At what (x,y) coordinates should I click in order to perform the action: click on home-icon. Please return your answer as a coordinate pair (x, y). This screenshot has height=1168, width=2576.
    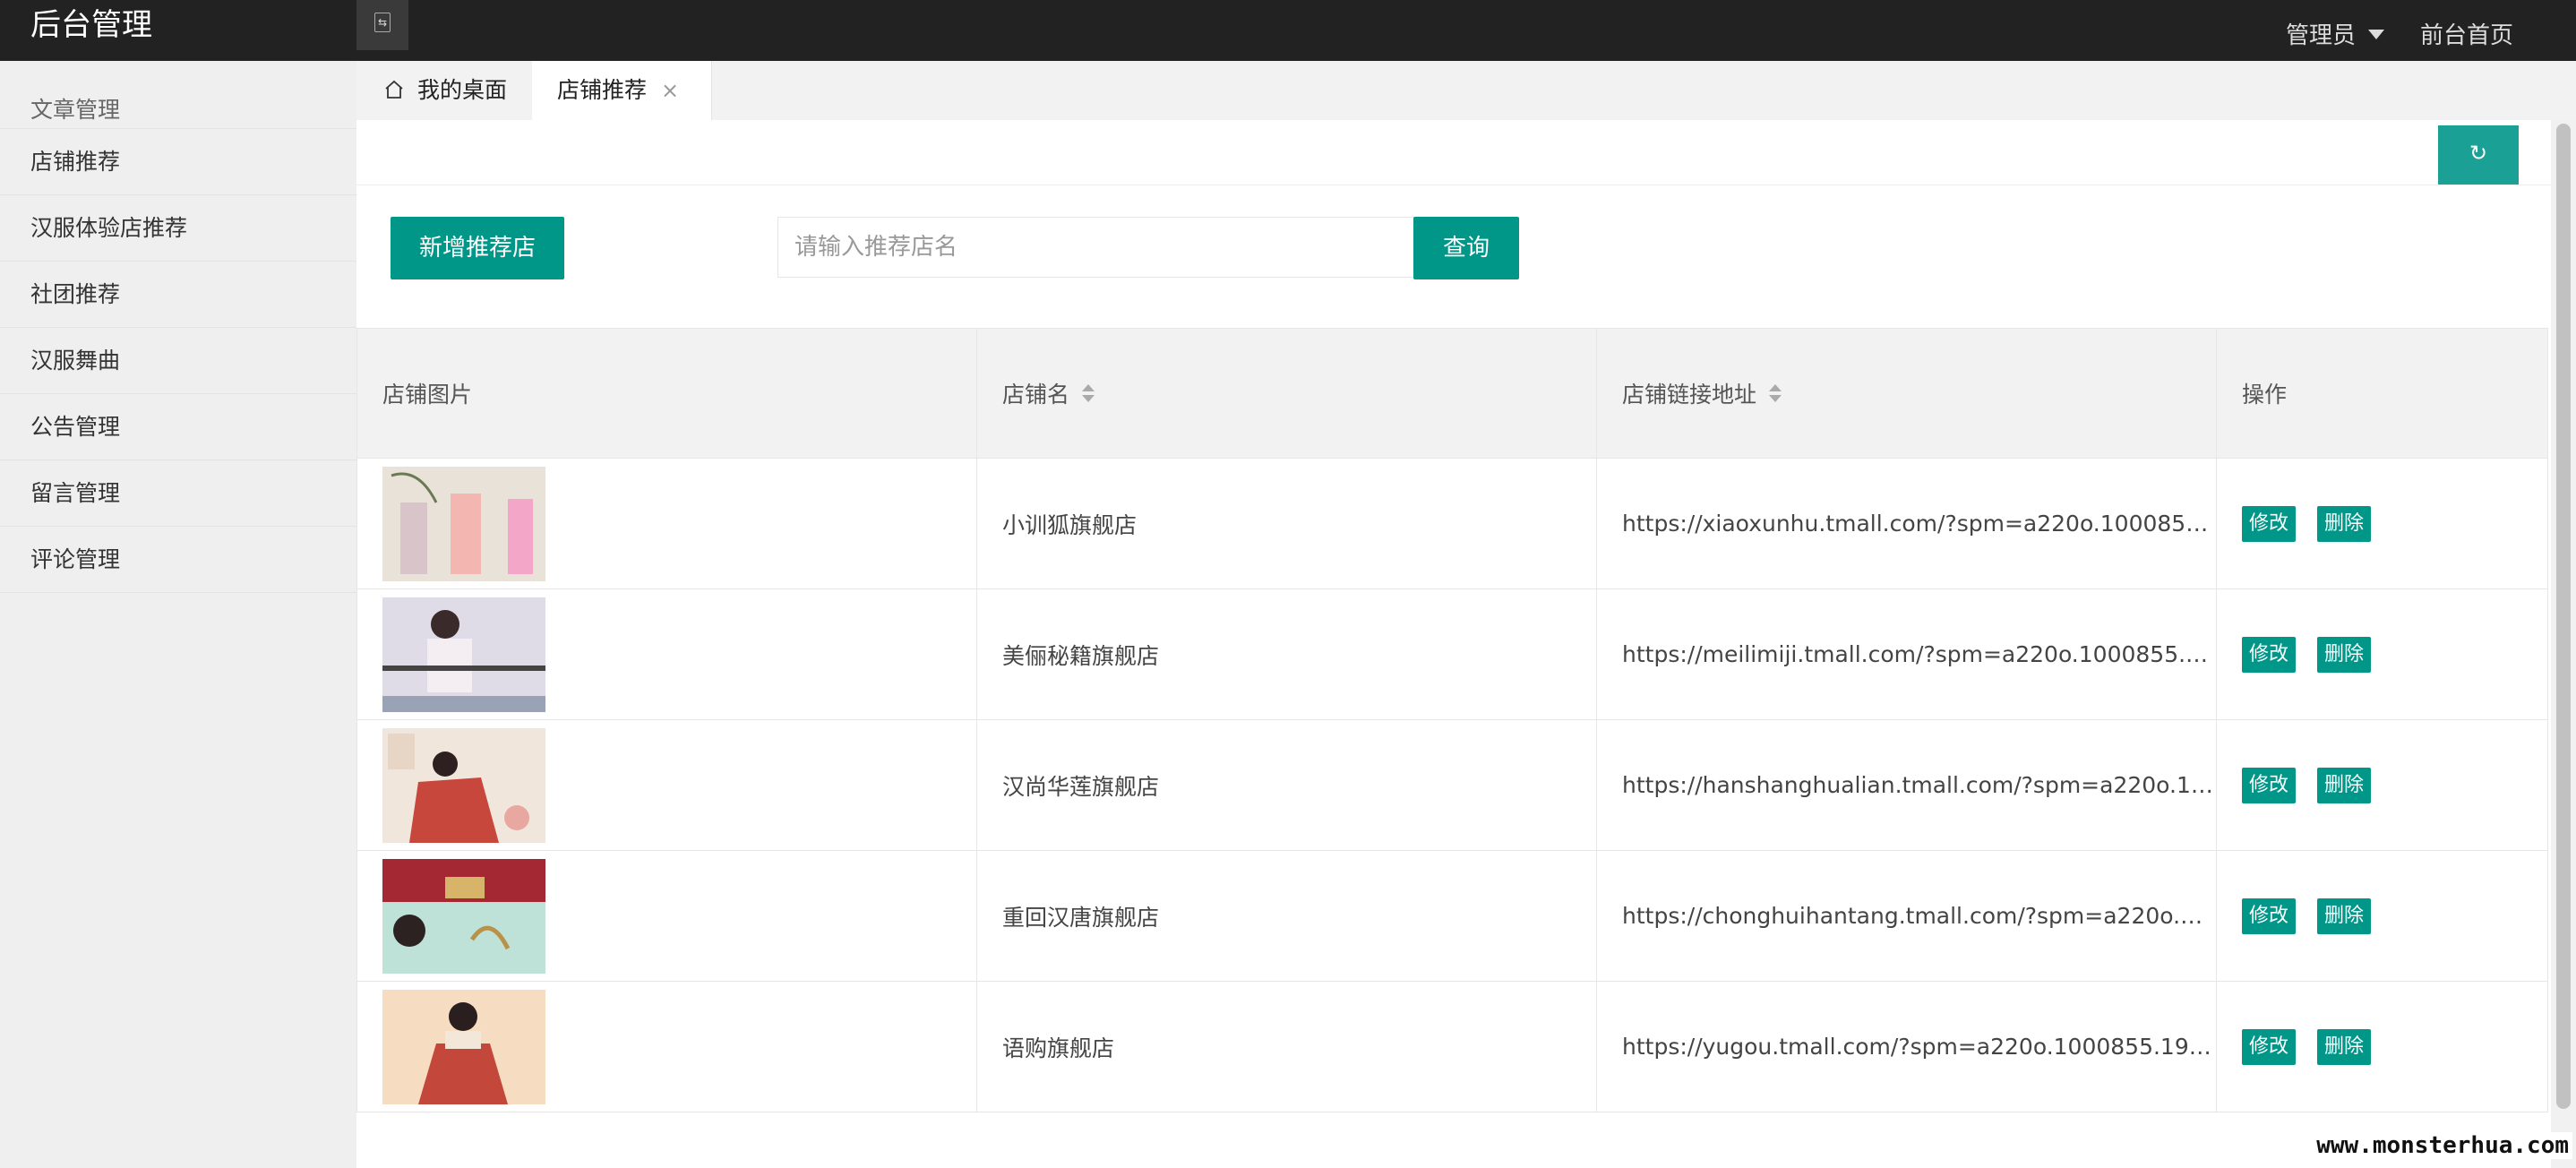
    Looking at the image, I should click on (394, 89).